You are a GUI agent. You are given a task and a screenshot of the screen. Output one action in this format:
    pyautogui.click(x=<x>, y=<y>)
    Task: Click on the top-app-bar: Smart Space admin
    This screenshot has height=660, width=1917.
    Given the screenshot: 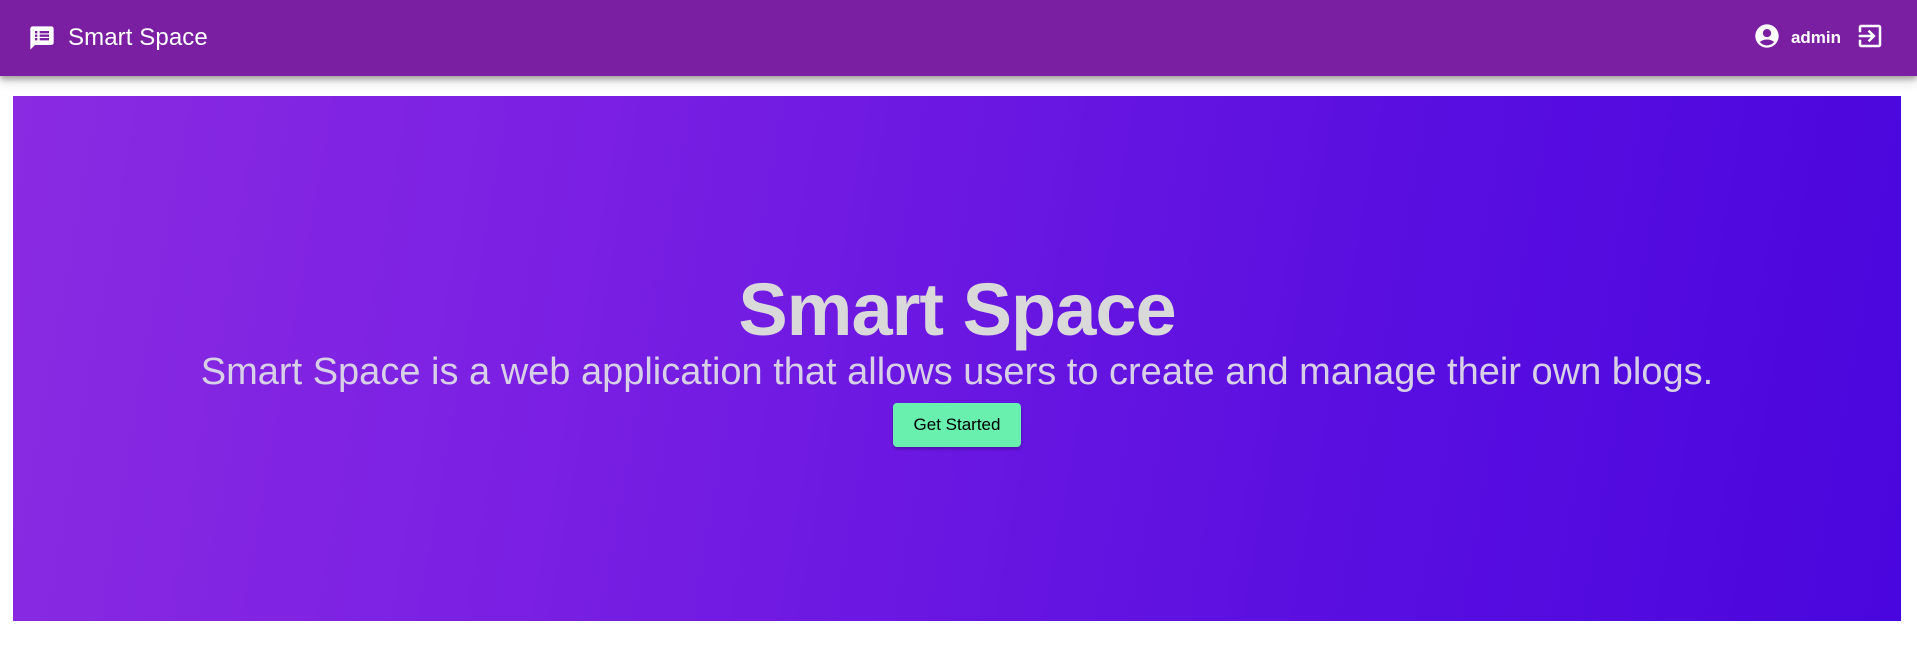 What is the action you would take?
    pyautogui.click(x=958, y=38)
    